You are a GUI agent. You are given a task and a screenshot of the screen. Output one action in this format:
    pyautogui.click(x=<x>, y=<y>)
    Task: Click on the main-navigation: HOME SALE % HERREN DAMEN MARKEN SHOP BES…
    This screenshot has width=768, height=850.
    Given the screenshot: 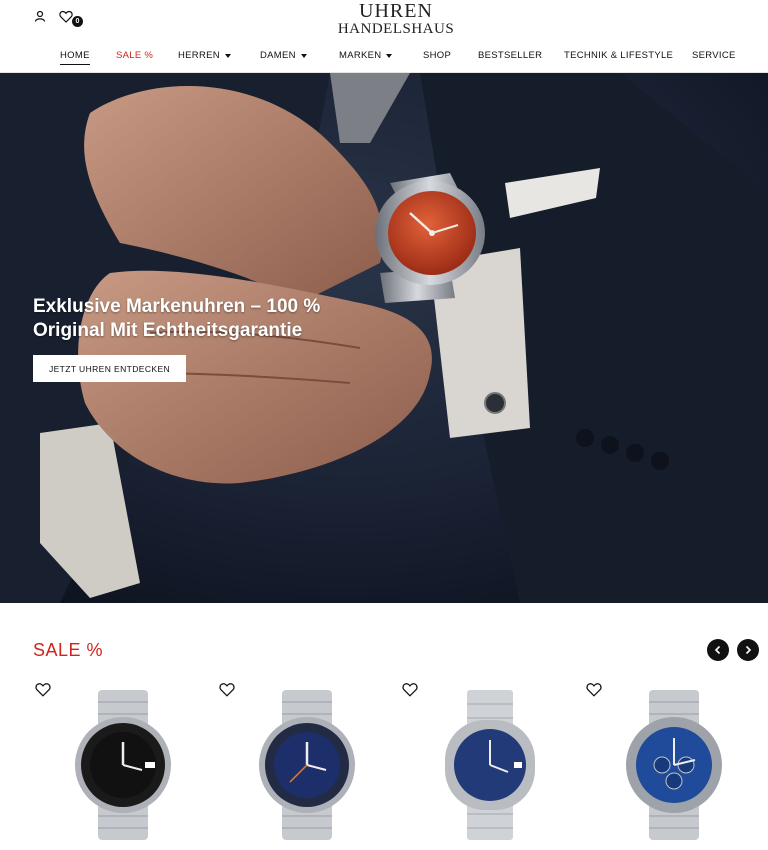 What is the action you would take?
    pyautogui.click(x=384, y=58)
    